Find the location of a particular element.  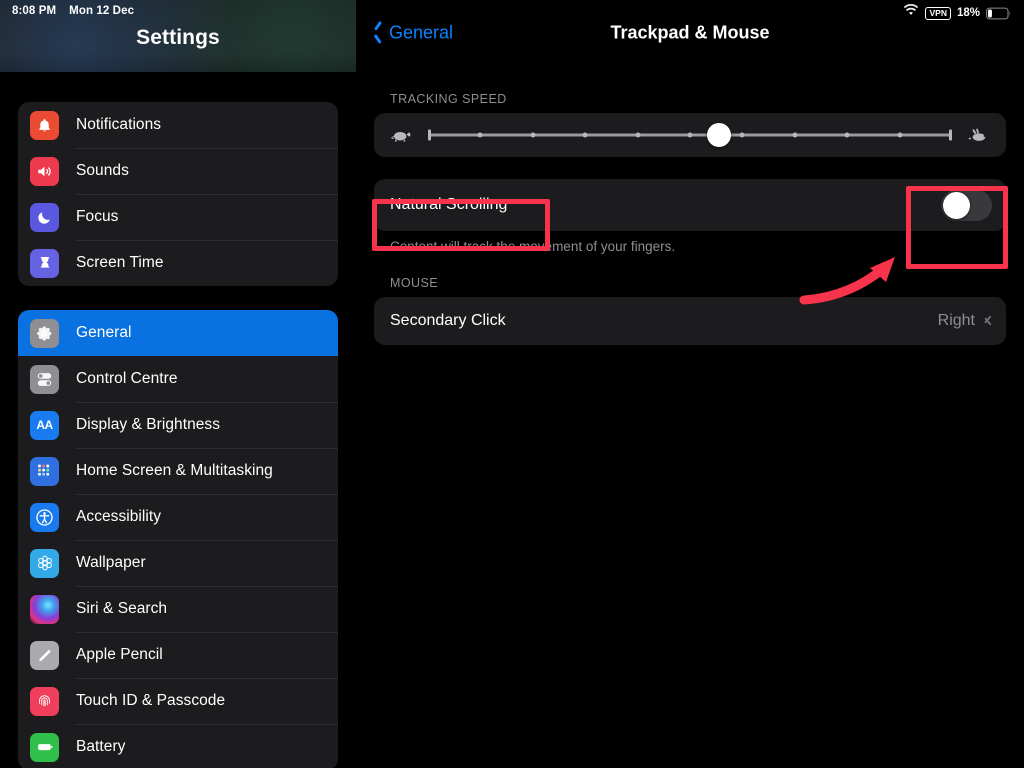

page-title: Settings is located at coordinates (178, 37).